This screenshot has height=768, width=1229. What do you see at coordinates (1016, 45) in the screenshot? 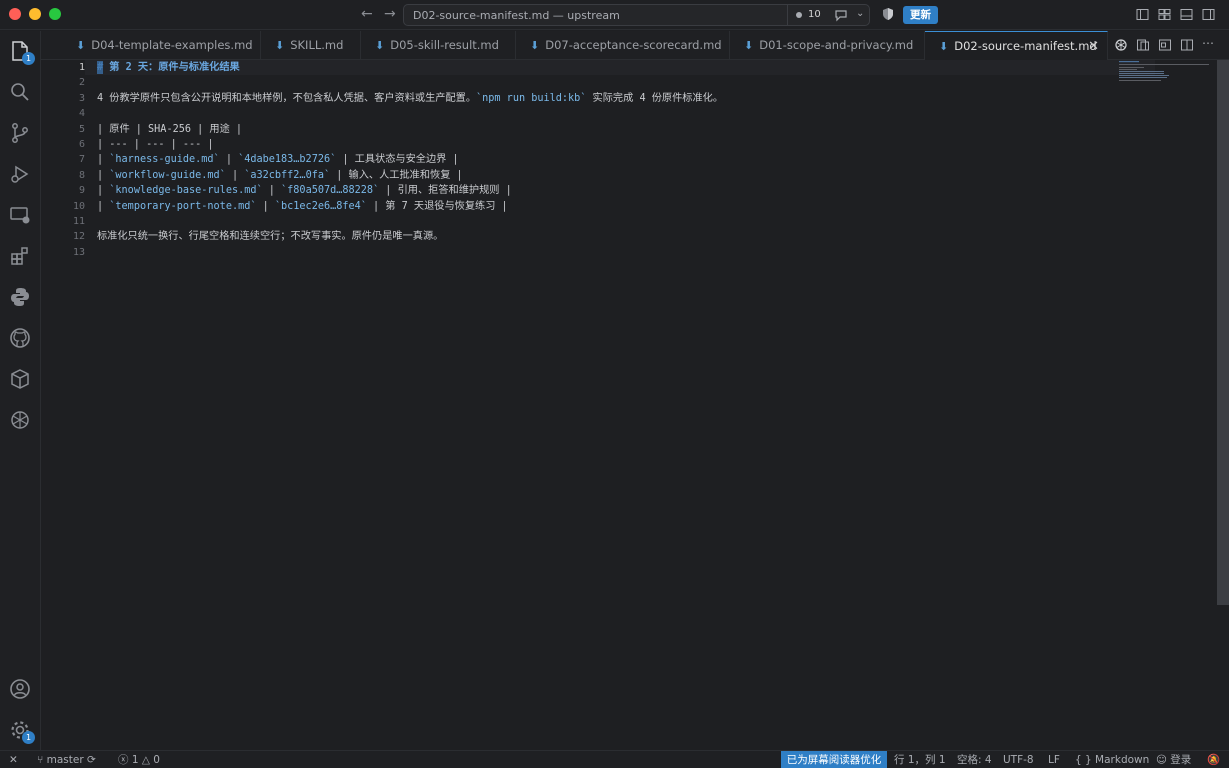
I see `tab-d02-source-manifest: ⬇ D02-source-manifest.md ✕` at bounding box center [1016, 45].